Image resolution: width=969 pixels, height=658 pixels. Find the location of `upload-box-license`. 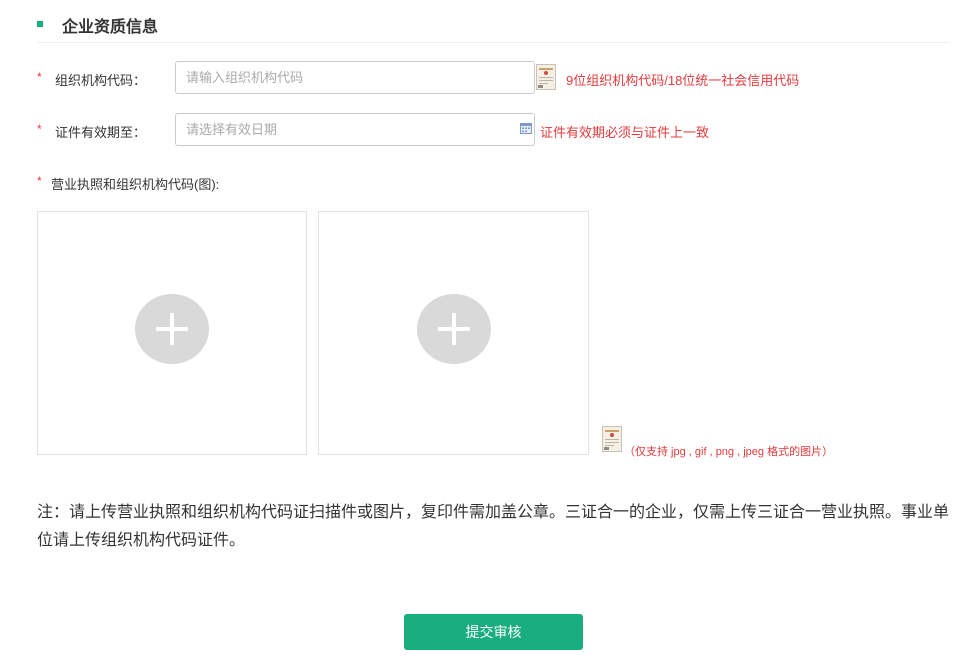

upload-box-license is located at coordinates (172, 333).